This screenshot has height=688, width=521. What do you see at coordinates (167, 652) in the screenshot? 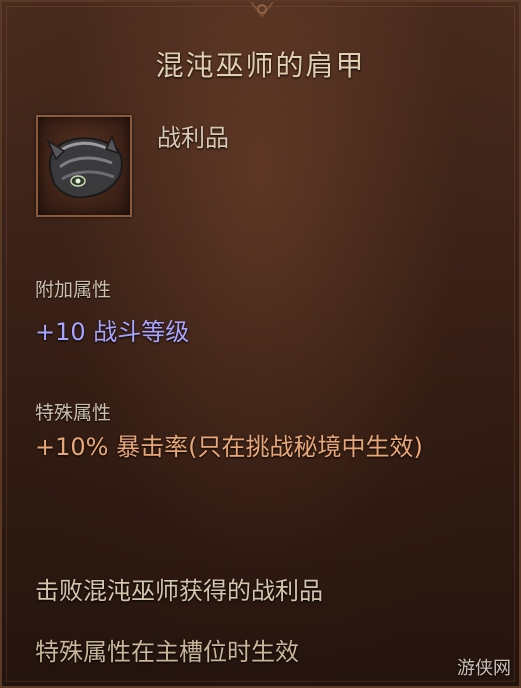
I see `item-note-text: 特殊属性在主槽位时生效` at bounding box center [167, 652].